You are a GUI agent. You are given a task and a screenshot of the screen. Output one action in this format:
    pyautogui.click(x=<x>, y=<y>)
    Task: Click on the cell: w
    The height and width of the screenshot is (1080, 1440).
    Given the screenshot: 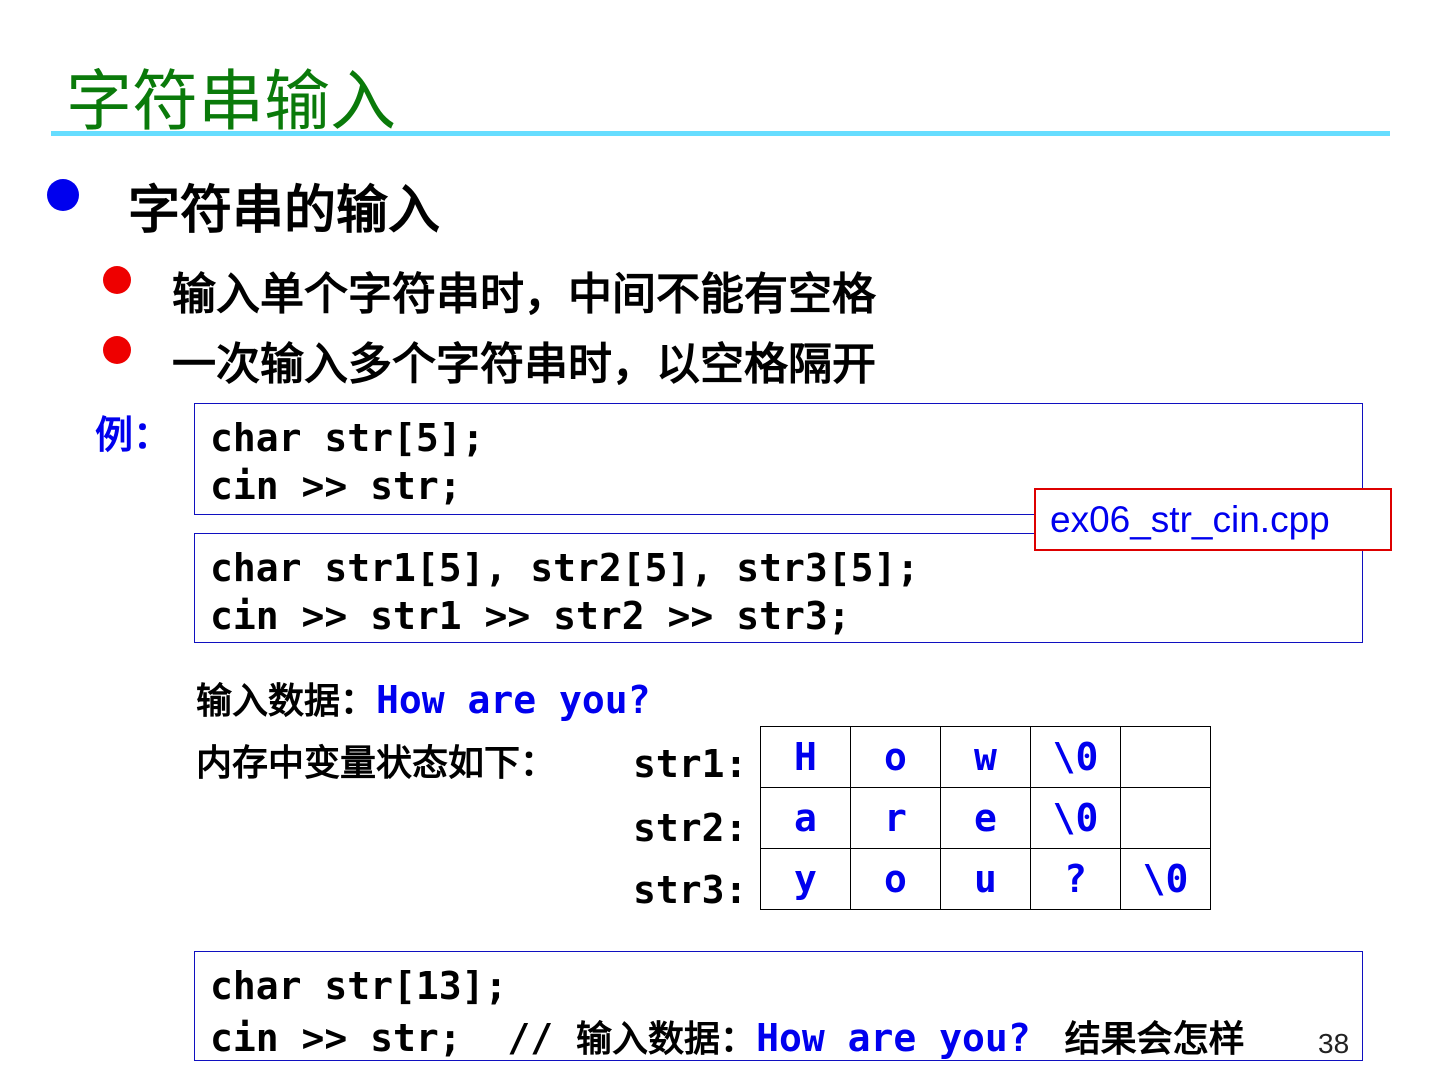 What is the action you would take?
    pyautogui.click(x=985, y=757)
    